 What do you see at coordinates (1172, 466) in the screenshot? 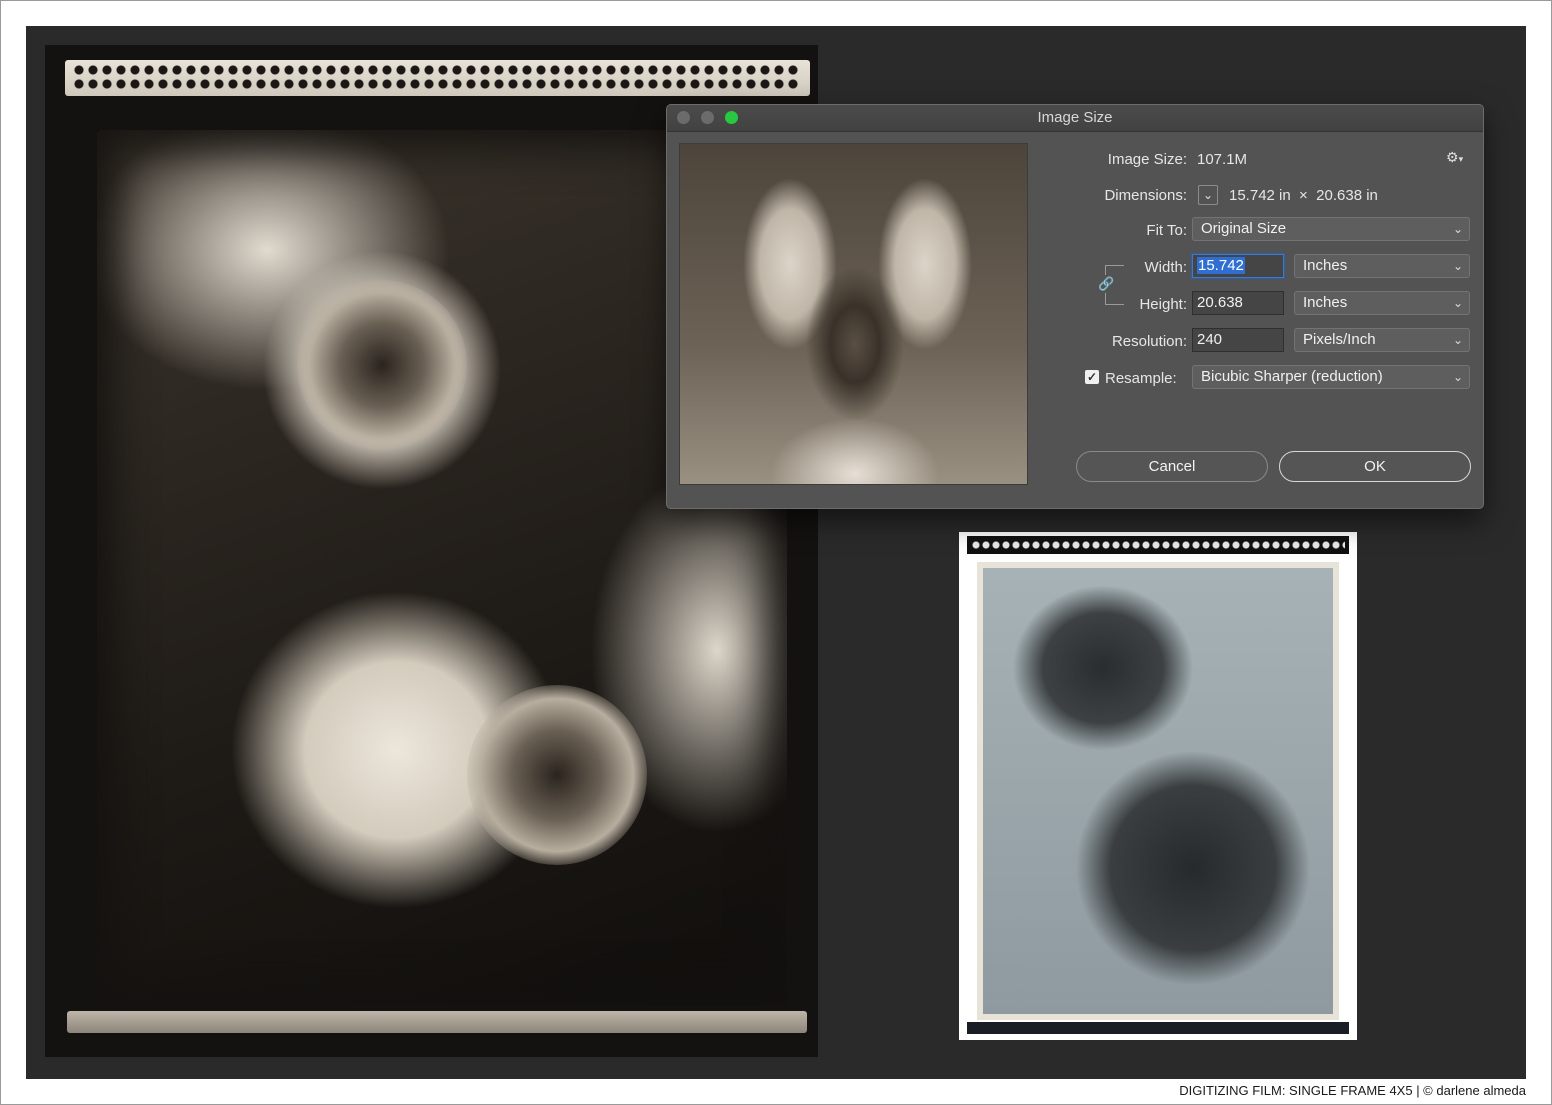
I see `cancel-button: Cancel` at bounding box center [1172, 466].